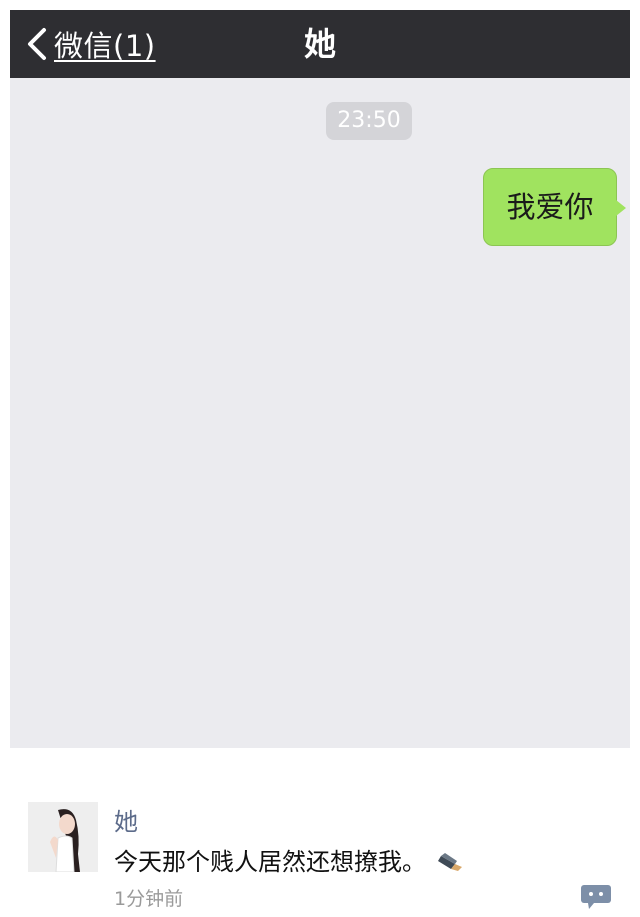 The height and width of the screenshot is (917, 640). I want to click on avatar, so click(63, 837).